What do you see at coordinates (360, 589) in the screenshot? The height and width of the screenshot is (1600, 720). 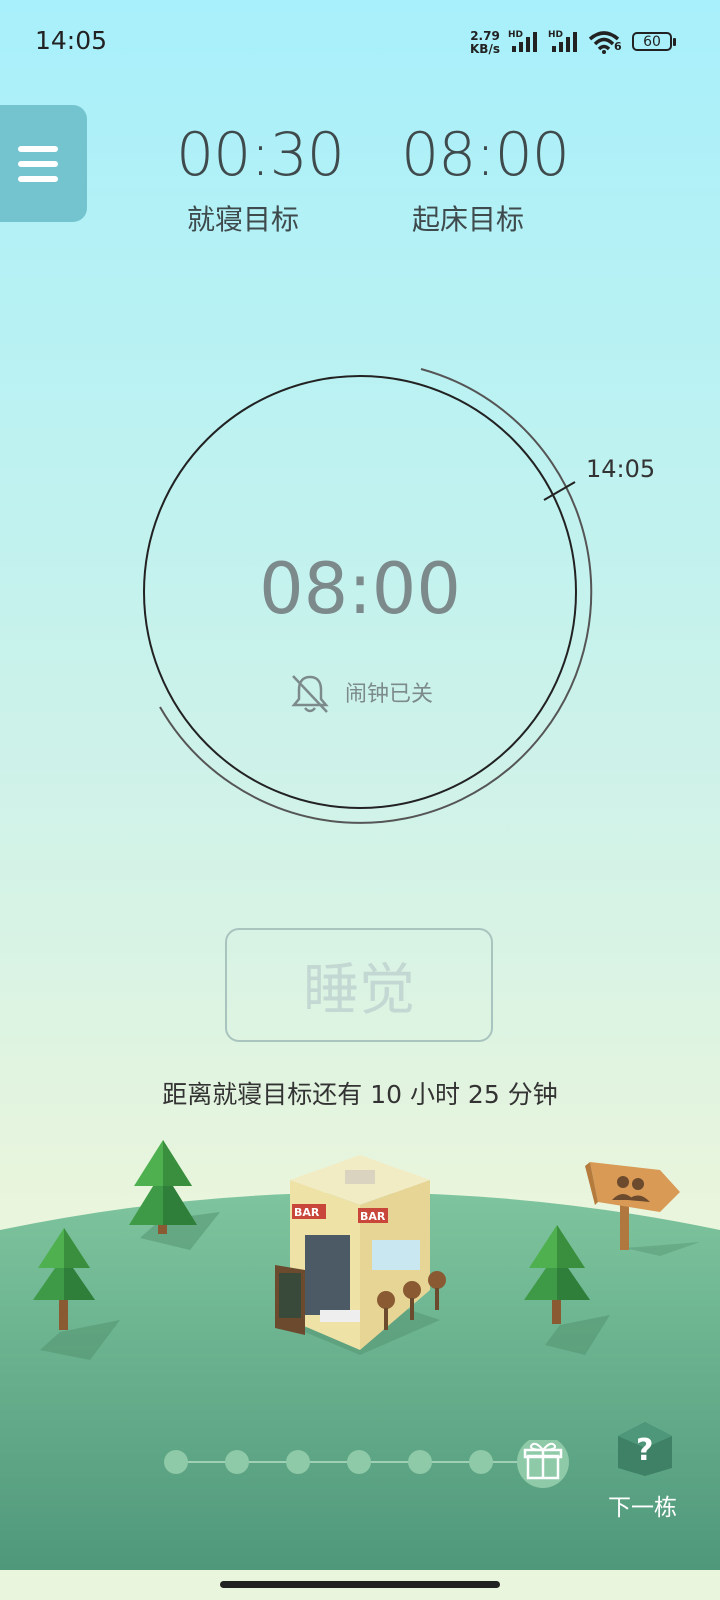 I see `alarm-time: 08:00` at bounding box center [360, 589].